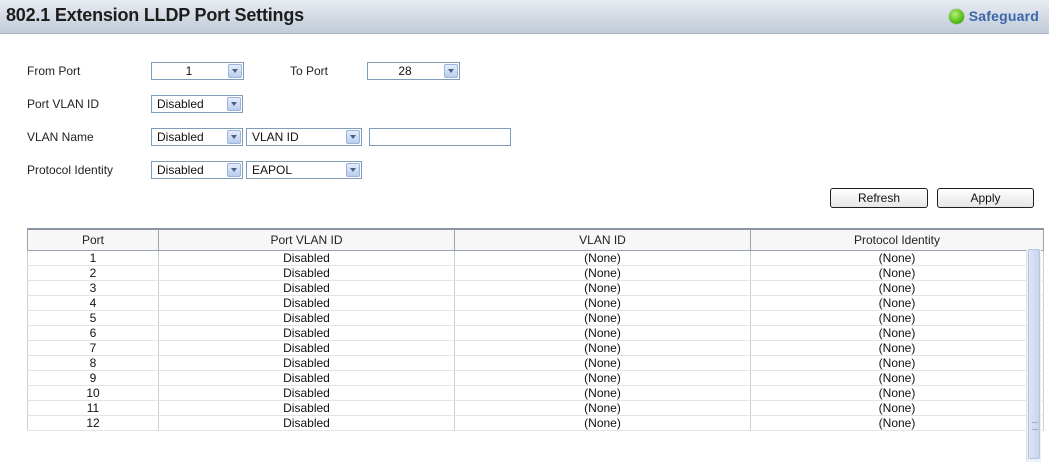  I want to click on table-row: 8 Disabled (None) (None), so click(535, 363).